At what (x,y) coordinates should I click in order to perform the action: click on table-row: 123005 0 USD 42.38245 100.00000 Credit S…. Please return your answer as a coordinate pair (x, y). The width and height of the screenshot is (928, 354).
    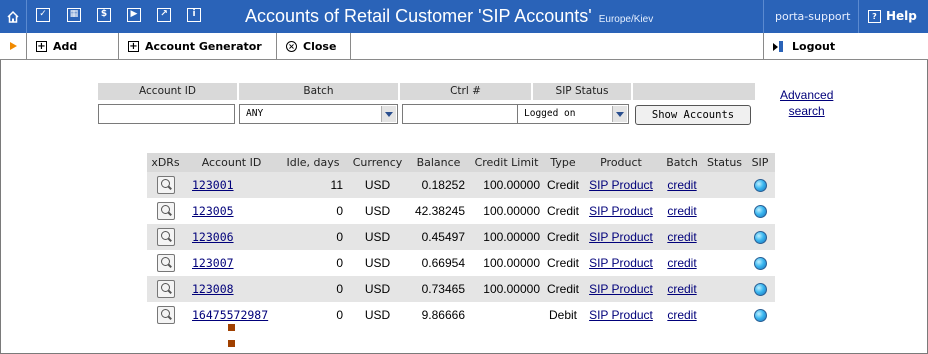
    Looking at the image, I should click on (461, 211).